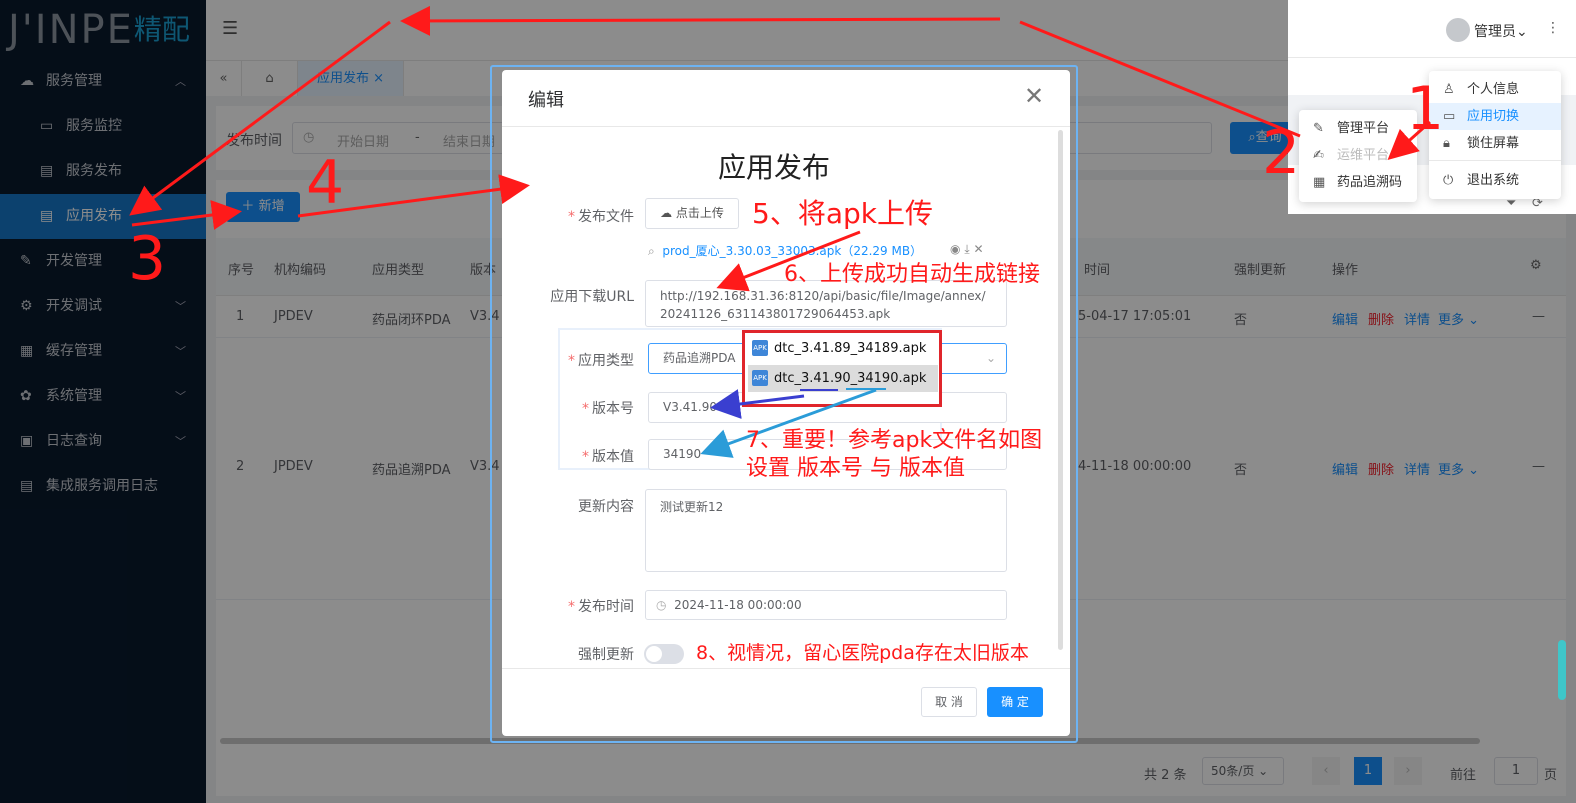  What do you see at coordinates (1425, 109) in the screenshot?
I see `annotation-step-1: 1` at bounding box center [1425, 109].